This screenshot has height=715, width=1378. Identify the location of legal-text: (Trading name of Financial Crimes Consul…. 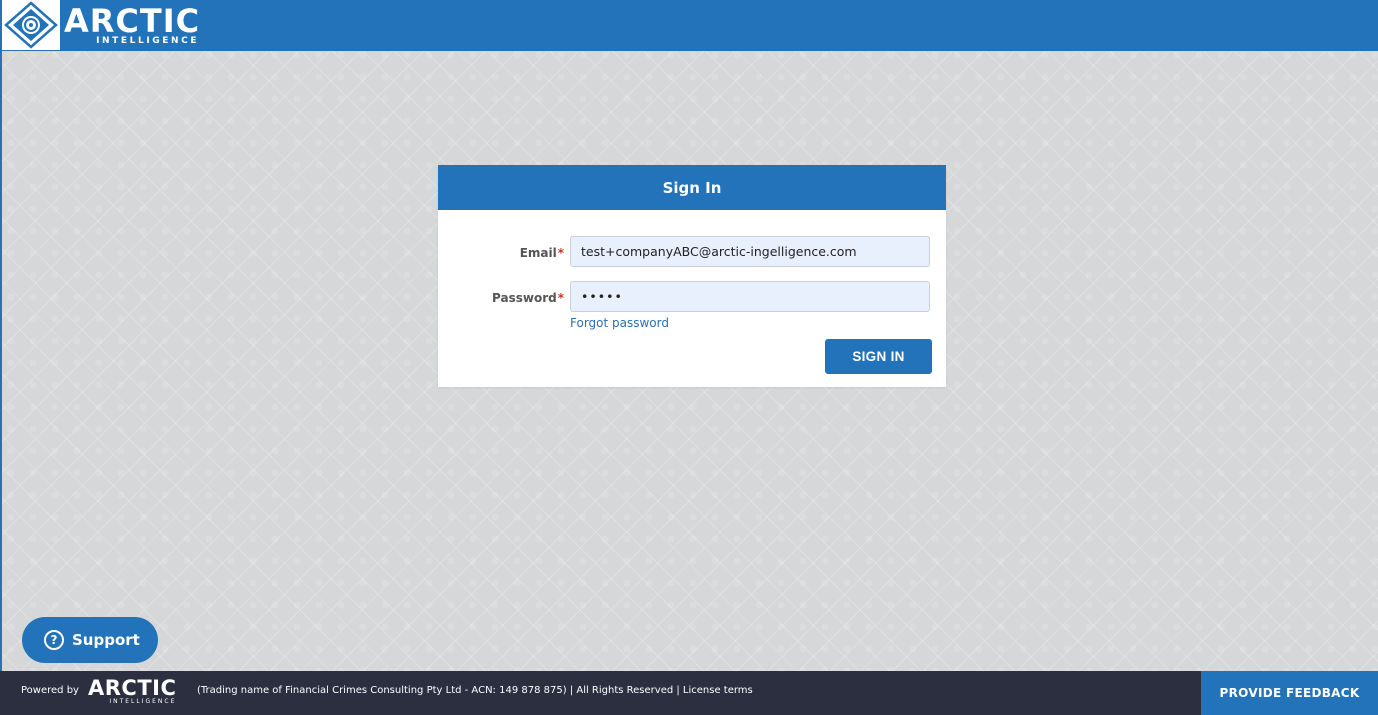
(475, 690).